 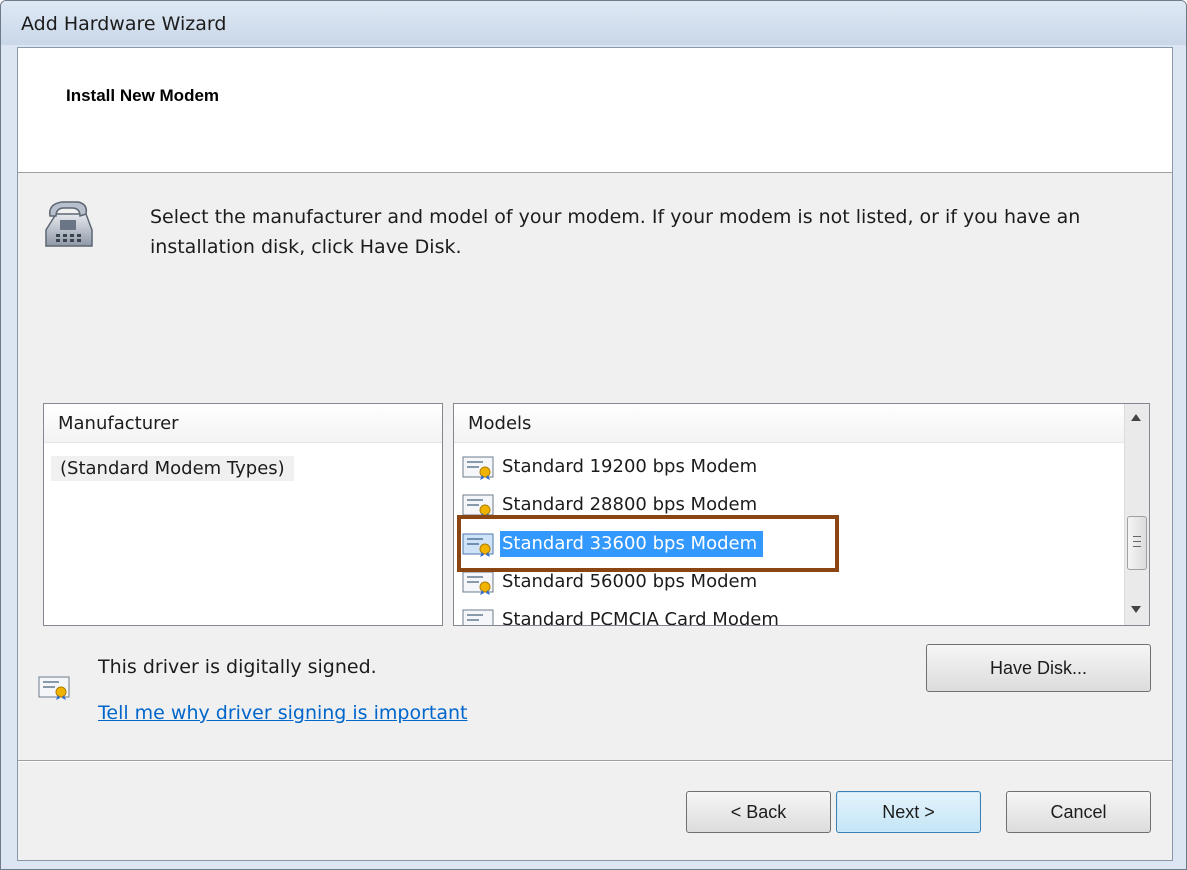 I want to click on modem-phone-icon, so click(x=69, y=224).